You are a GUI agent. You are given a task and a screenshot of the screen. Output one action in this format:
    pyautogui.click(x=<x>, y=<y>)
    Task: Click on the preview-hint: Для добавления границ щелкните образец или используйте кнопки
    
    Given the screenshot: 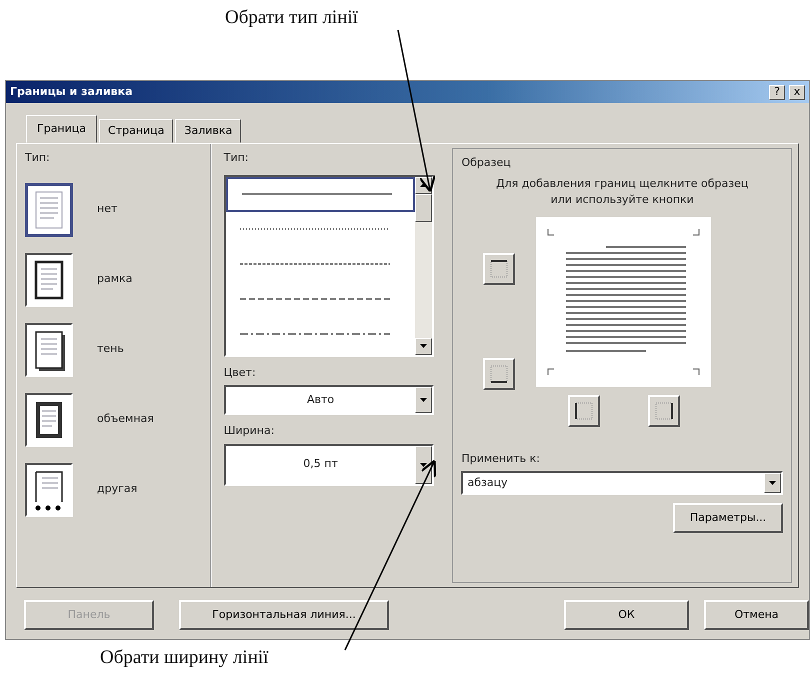 What is the action you would take?
    pyautogui.click(x=622, y=192)
    